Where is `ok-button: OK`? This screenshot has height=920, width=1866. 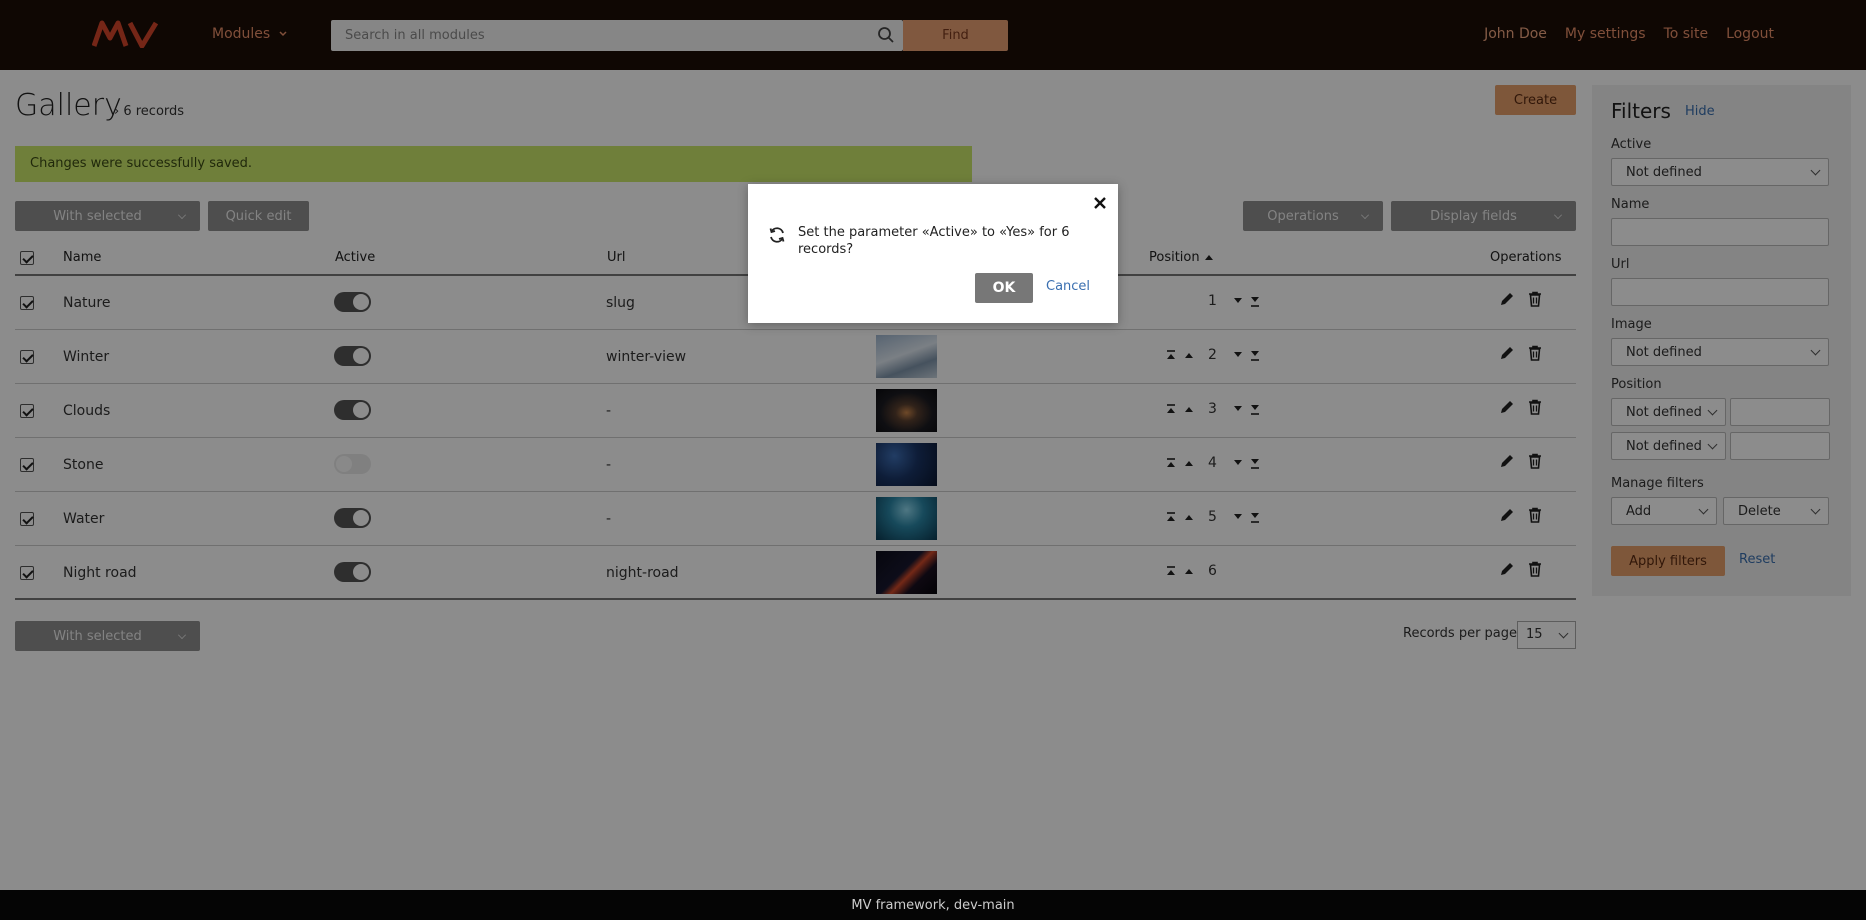 ok-button: OK is located at coordinates (1004, 288).